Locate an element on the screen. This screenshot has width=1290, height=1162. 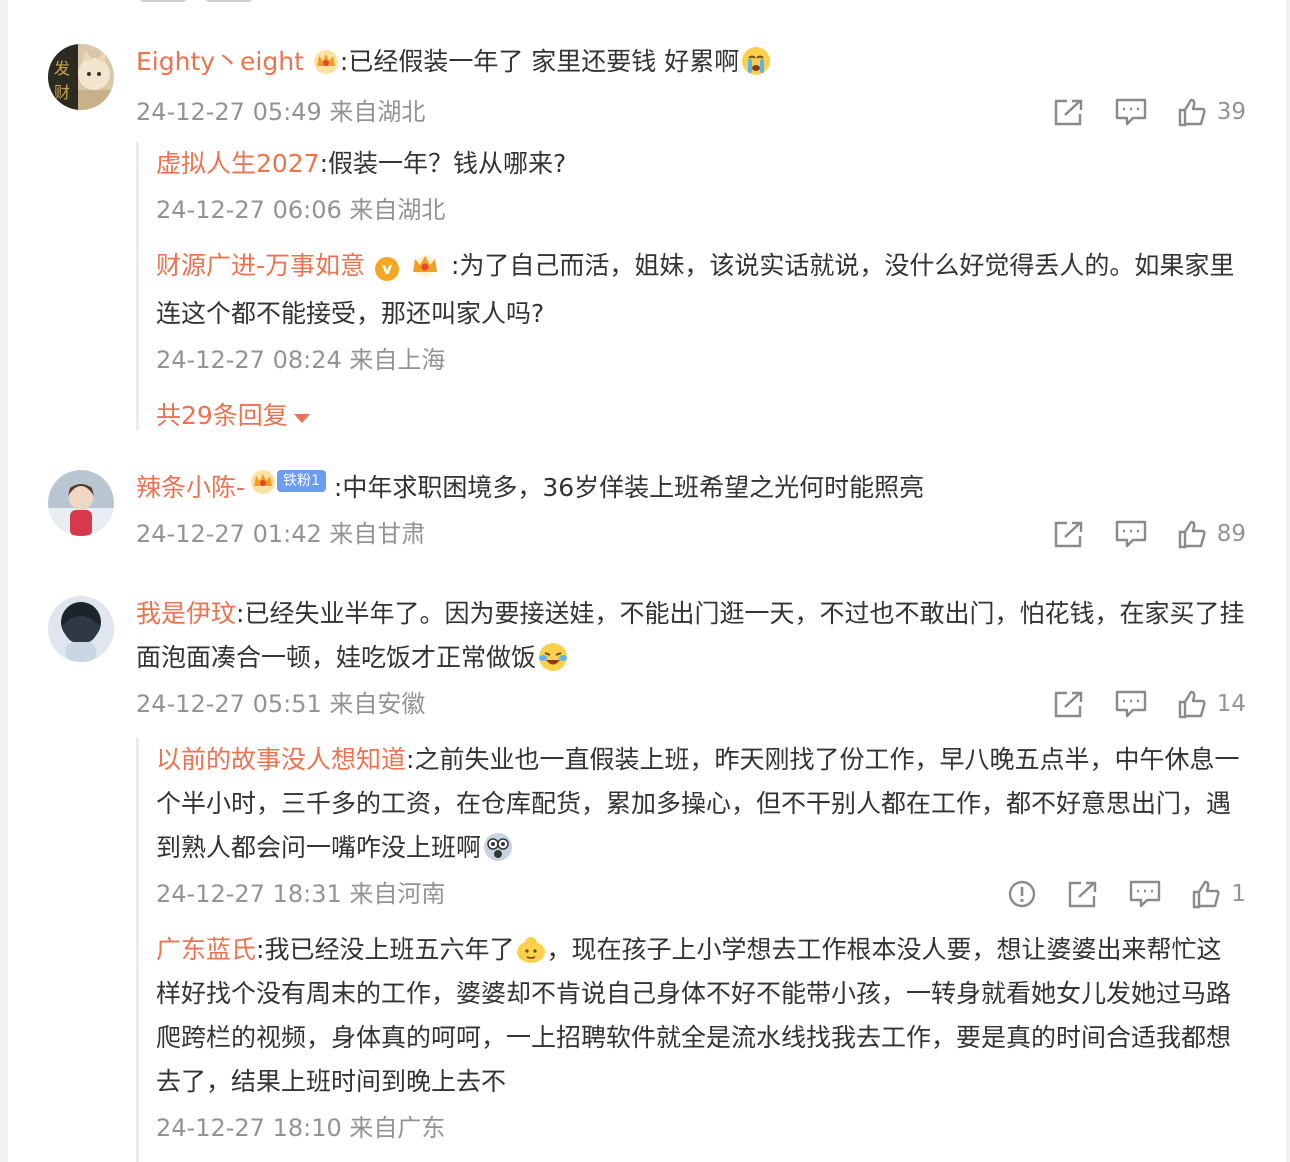
user-name: 我是伊玟 is located at coordinates (186, 613).